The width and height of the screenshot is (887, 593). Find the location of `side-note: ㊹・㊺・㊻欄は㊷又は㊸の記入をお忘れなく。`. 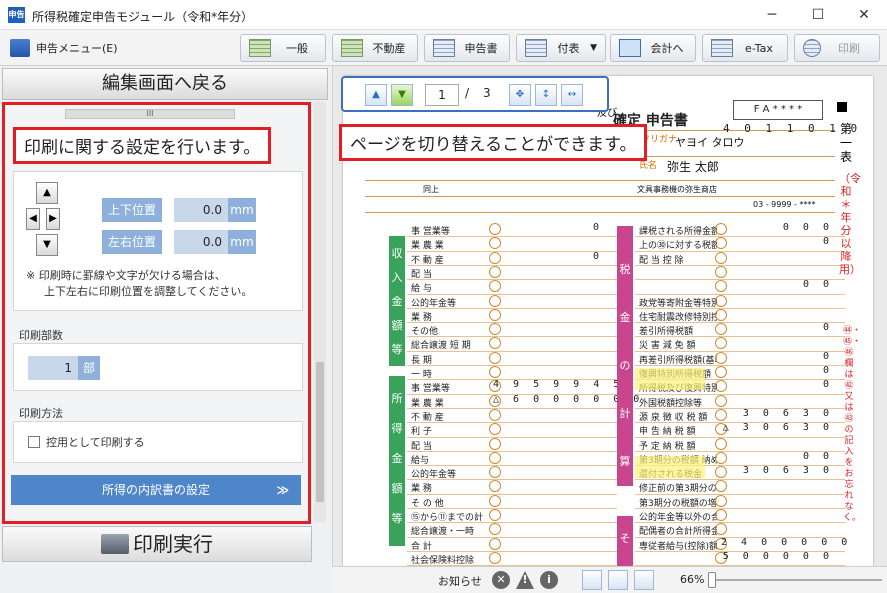

side-note: ㊹・㊺・㊻欄は㊷又は㊸の記入をお忘れなく。 is located at coordinates (852, 424).